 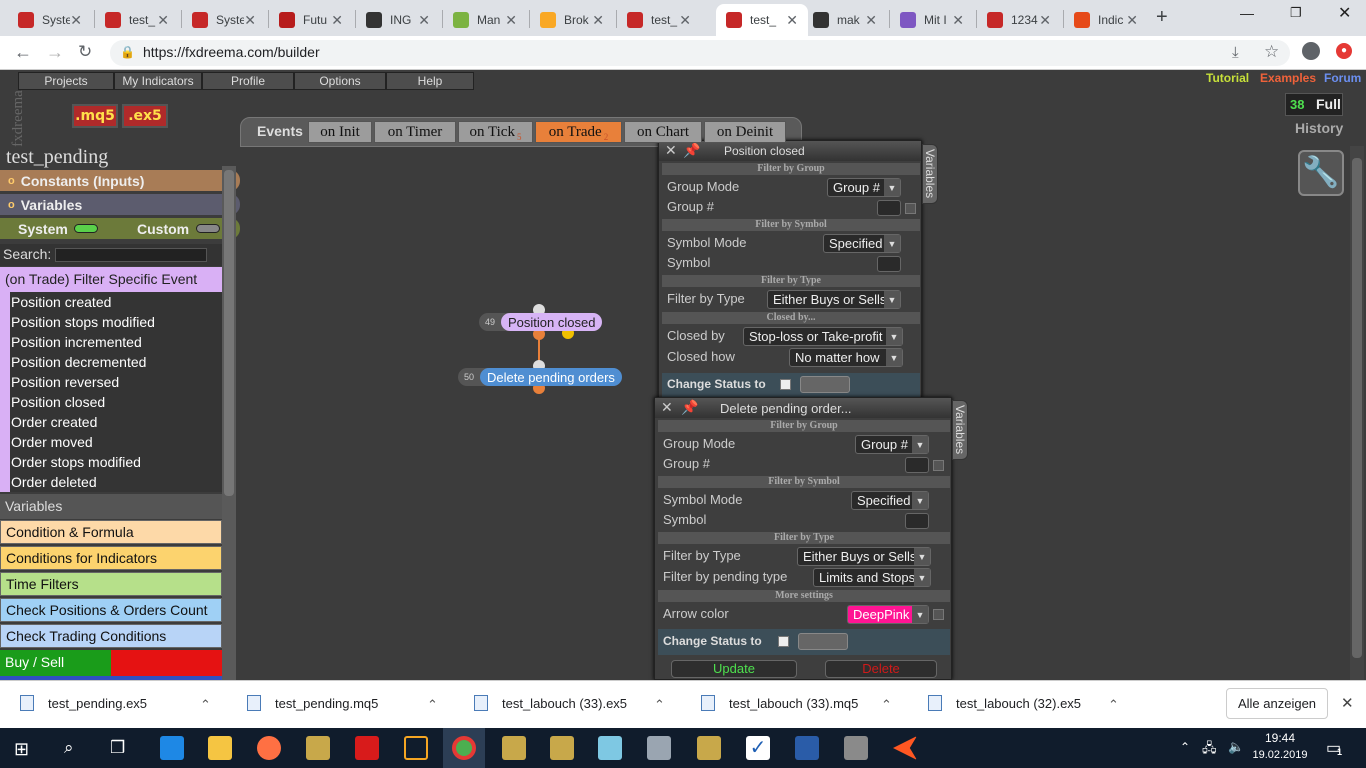 I want to click on url-text: https://fxdreema.com/builder, so click(x=231, y=52).